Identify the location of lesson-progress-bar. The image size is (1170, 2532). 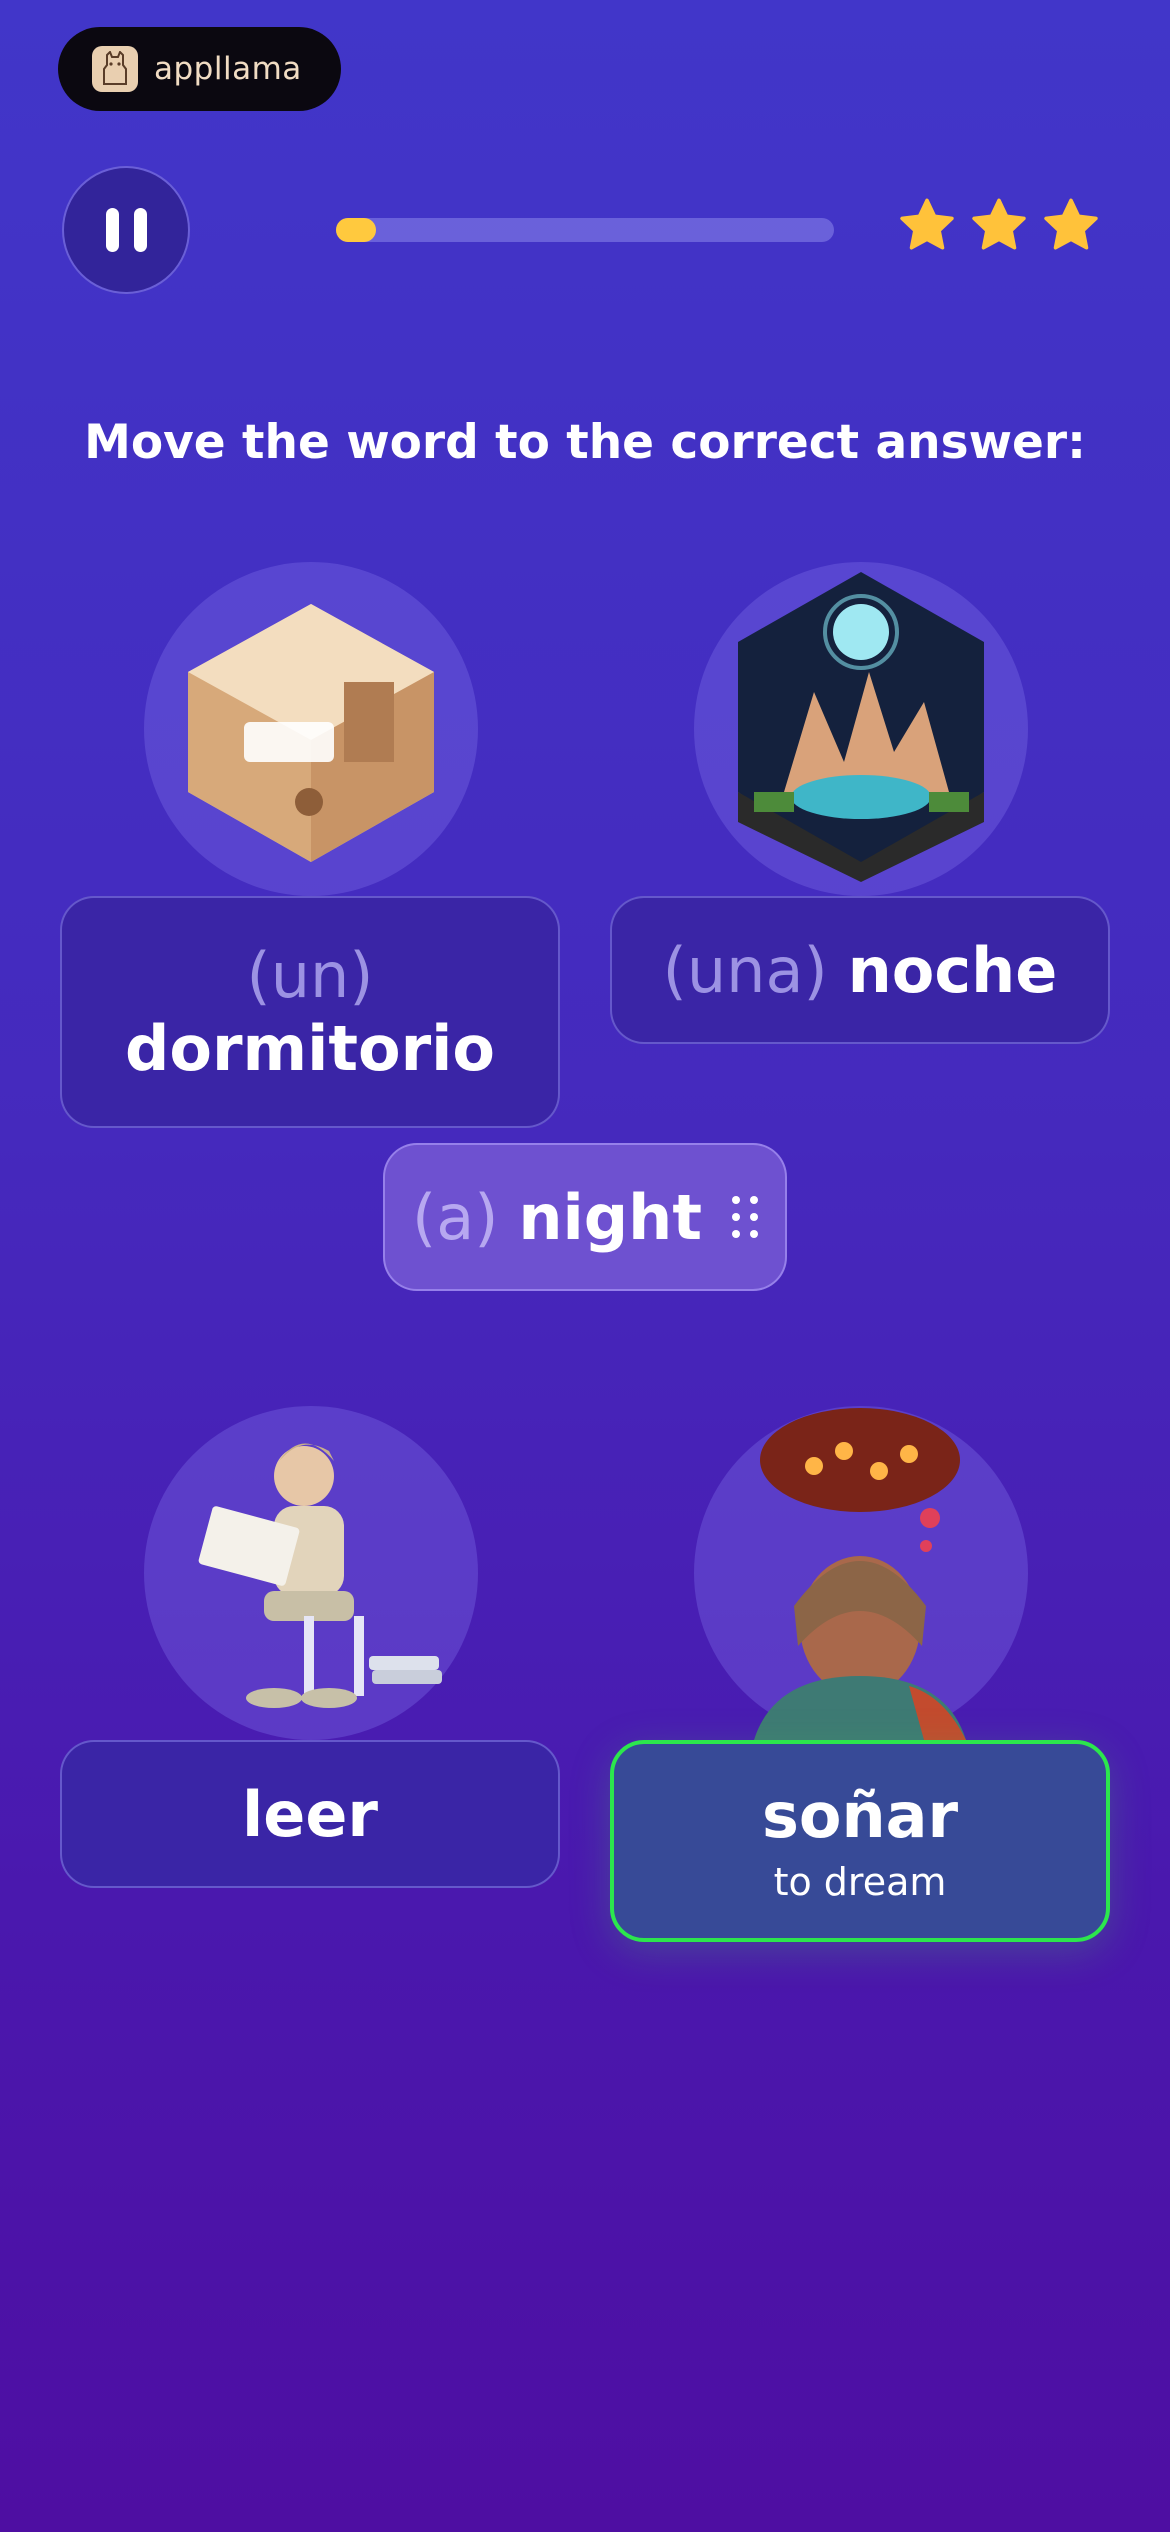
(585, 230).